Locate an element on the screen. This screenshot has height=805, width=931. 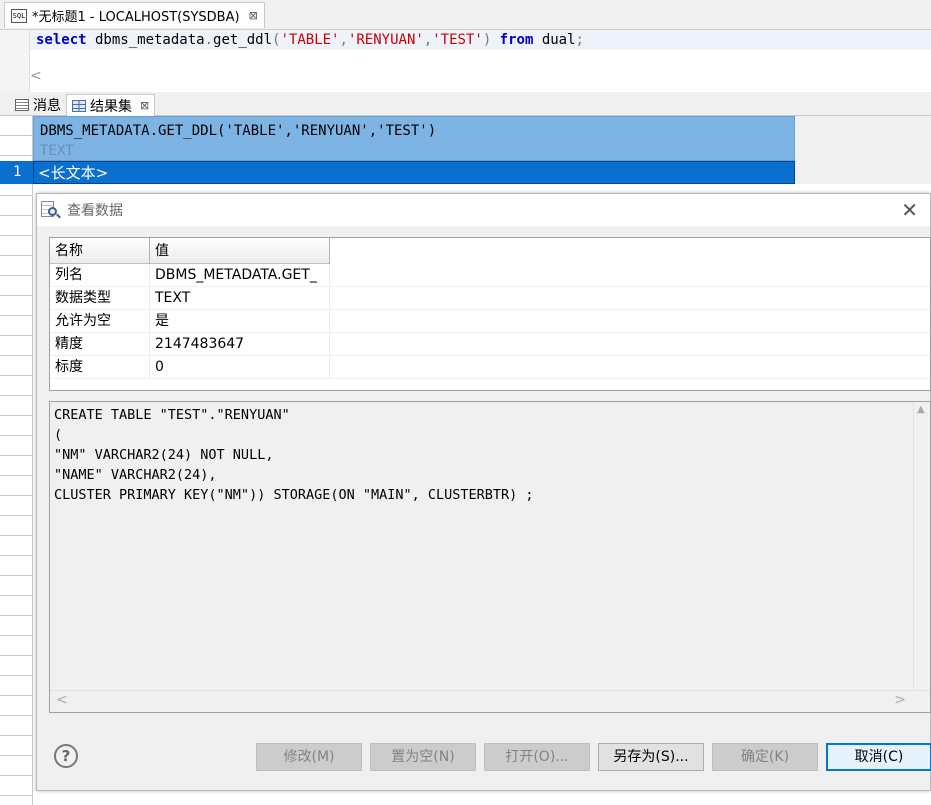
prop-value: TEXT is located at coordinates (240, 298).